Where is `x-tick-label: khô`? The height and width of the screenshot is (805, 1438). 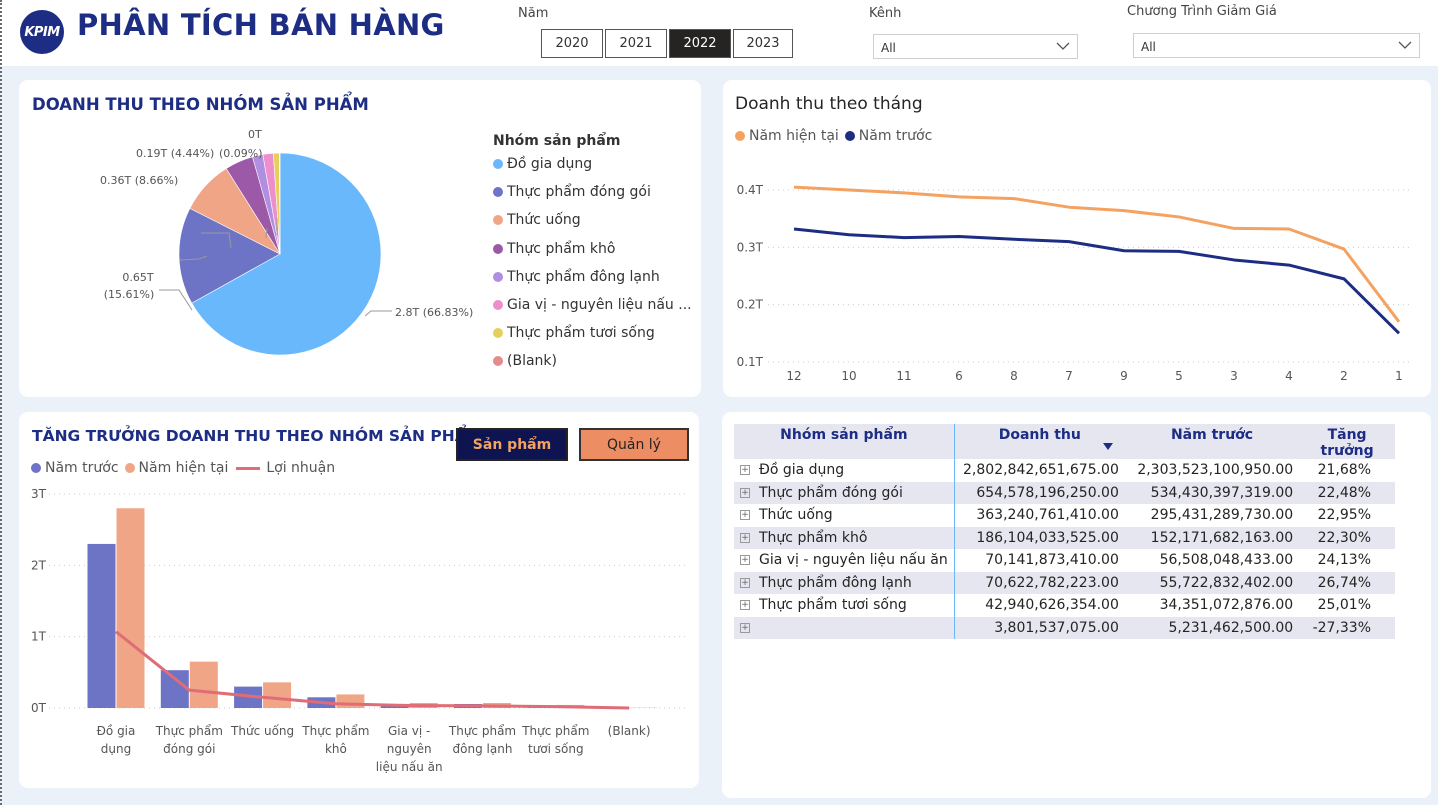 x-tick-label: khô is located at coordinates (336, 749).